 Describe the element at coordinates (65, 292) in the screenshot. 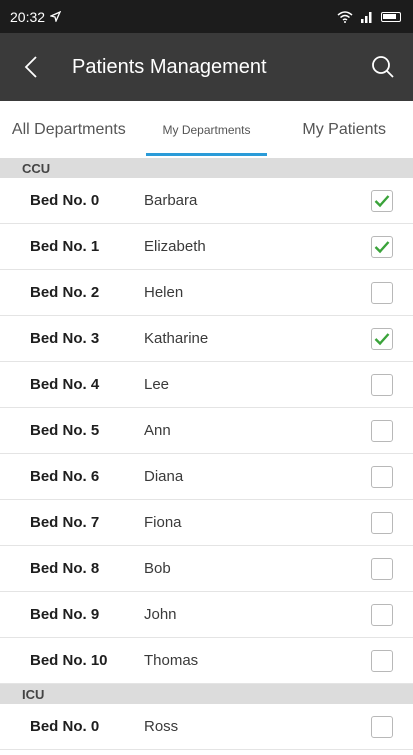

I see `bed-number: Bed No. 2` at that location.